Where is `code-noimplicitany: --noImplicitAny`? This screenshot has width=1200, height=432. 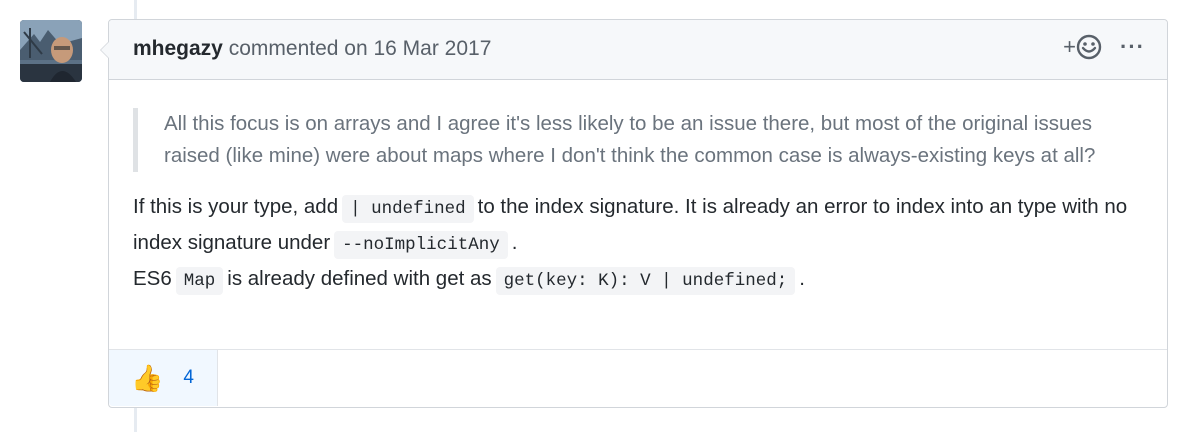
code-noimplicitany: --noImplicitAny is located at coordinates (421, 245).